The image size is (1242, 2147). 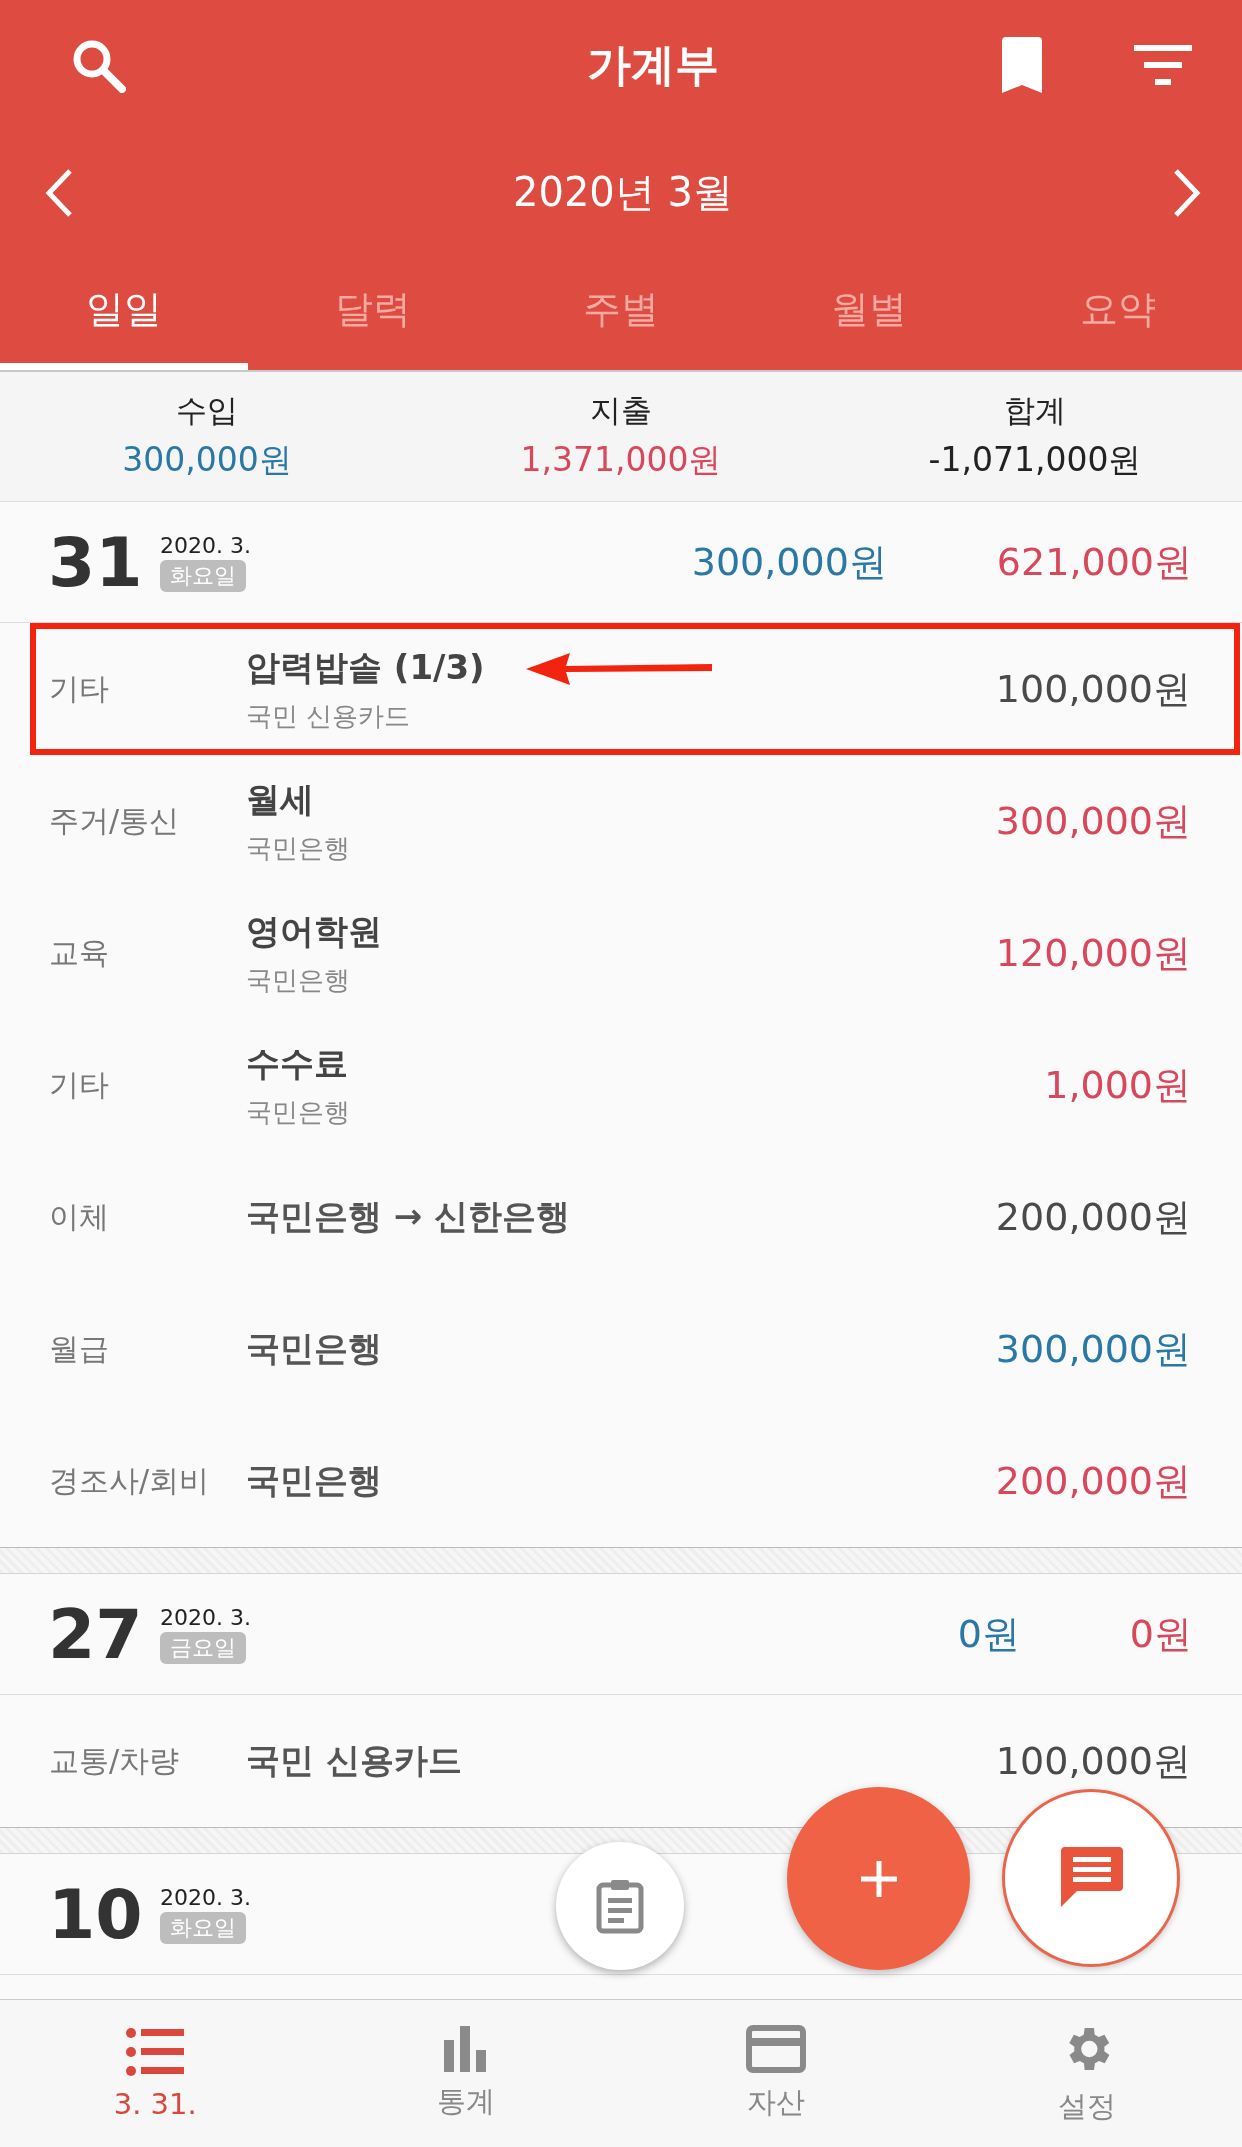 I want to click on amount: 120,000원, so click(x=1093, y=953).